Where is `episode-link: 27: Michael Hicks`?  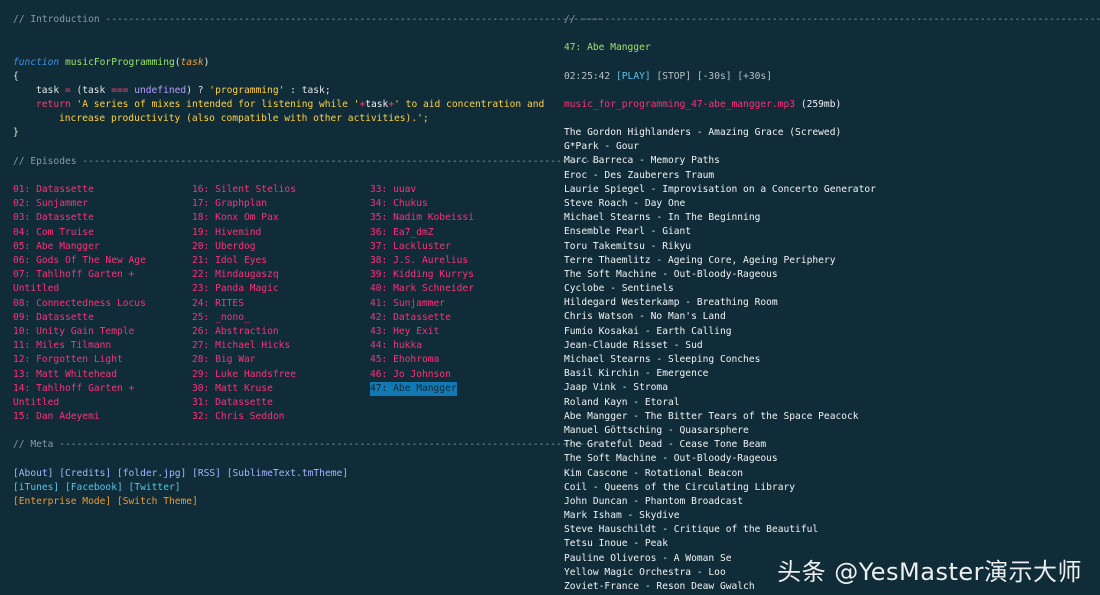
episode-link: 27: Michael Hicks is located at coordinates (241, 346).